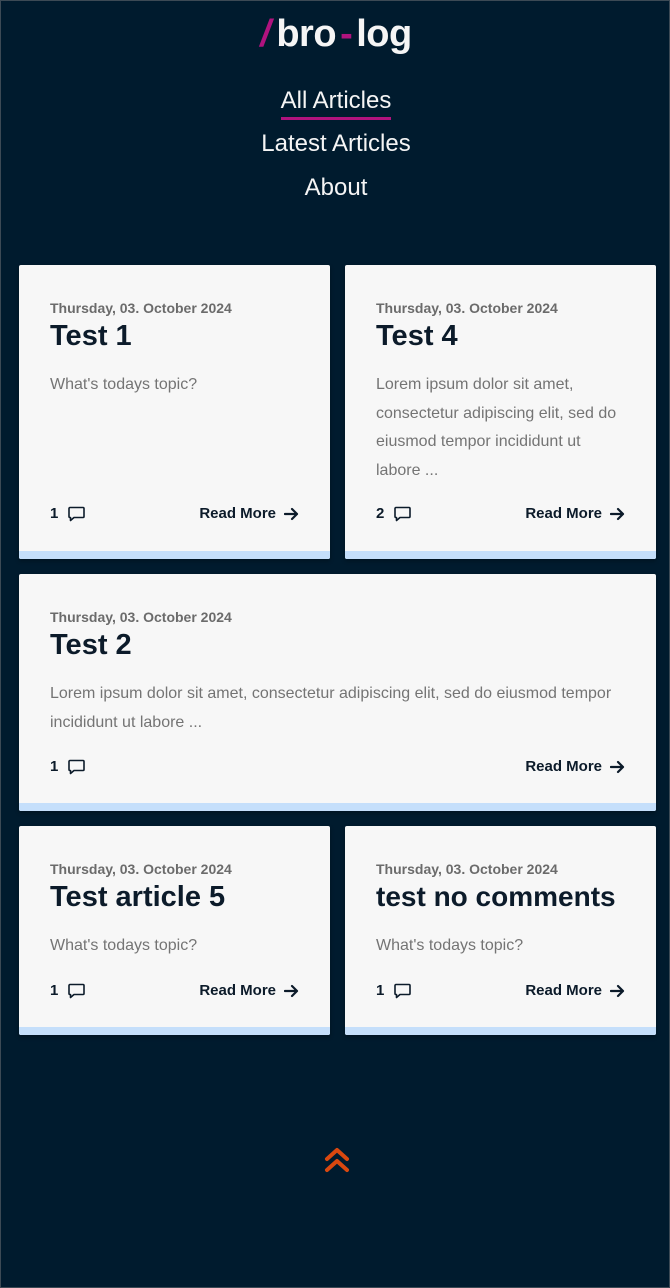 The width and height of the screenshot is (670, 1288). I want to click on nav-label: About, so click(336, 187).